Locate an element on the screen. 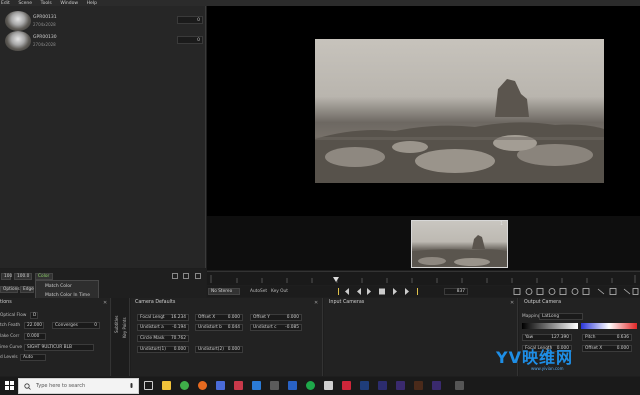 The height and width of the screenshot is (395, 640). windows-start-icon is located at coordinates (9, 385).